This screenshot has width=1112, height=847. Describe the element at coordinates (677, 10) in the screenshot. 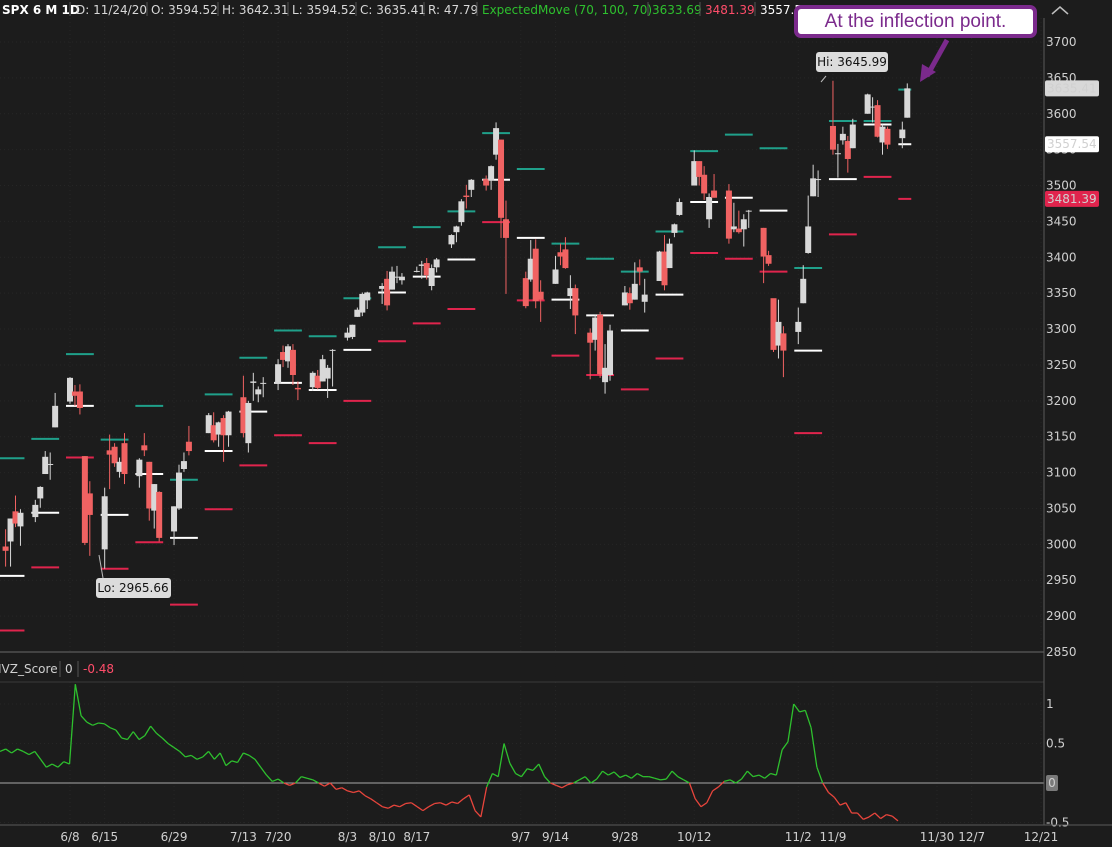

I see `study-value-upper: 3633.69` at that location.